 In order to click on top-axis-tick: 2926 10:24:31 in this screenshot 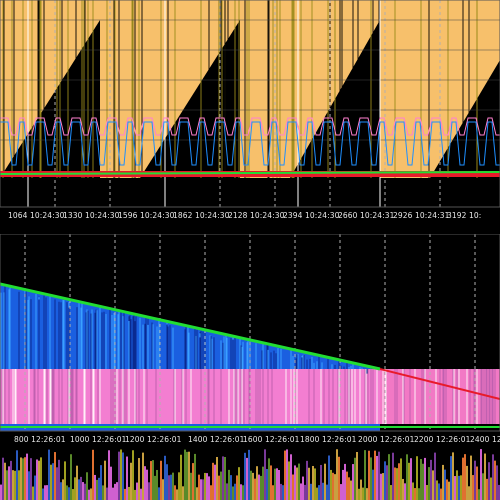, I will do `click(421, 215)`.